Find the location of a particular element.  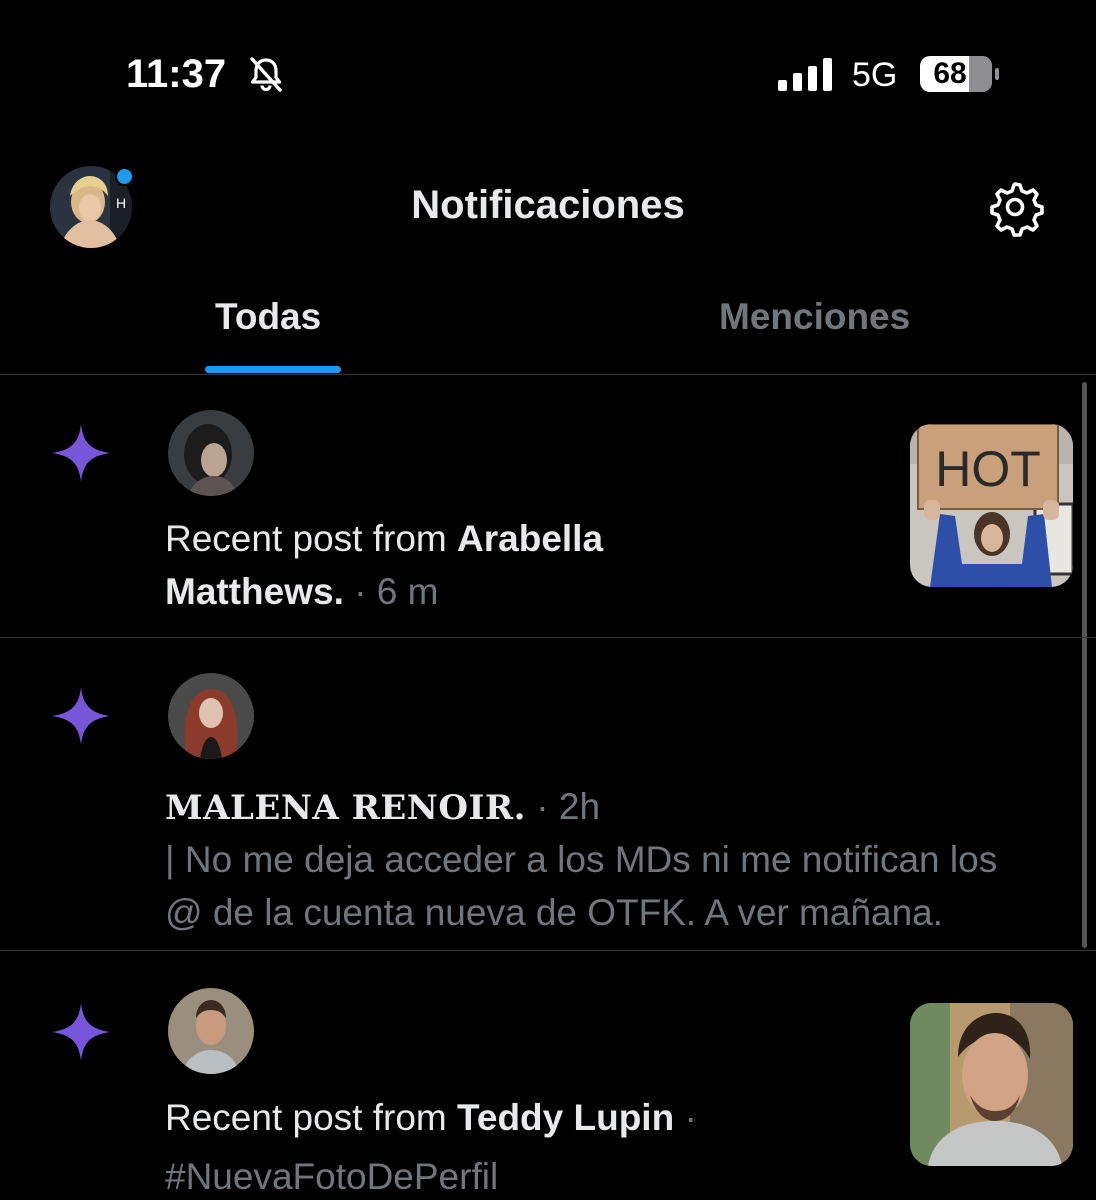

author-name: MALENA RENOIR. is located at coordinates (345, 808).